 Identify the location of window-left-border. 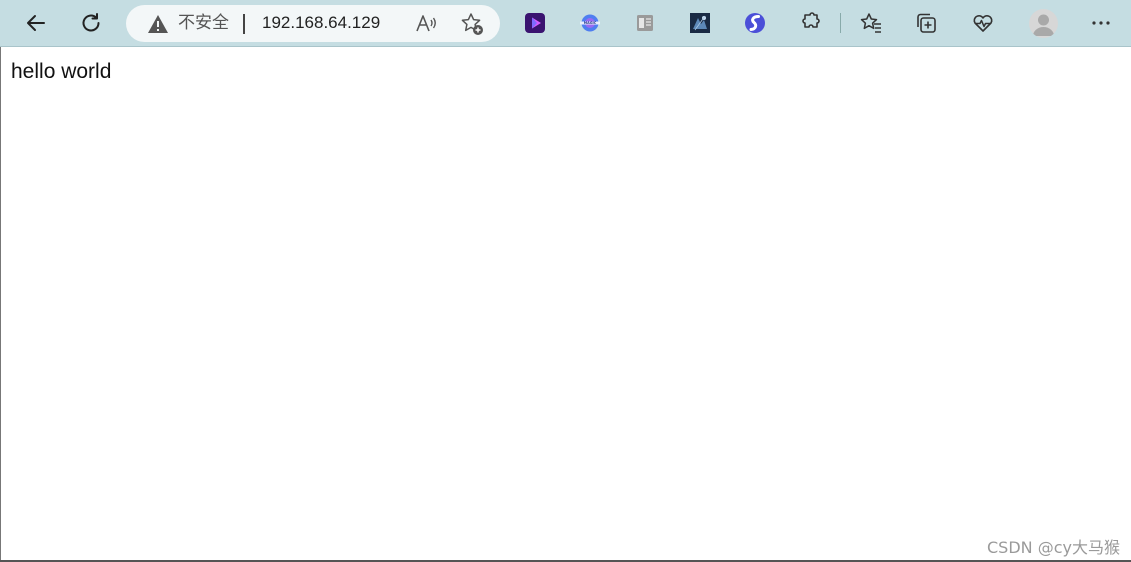
(0, 304).